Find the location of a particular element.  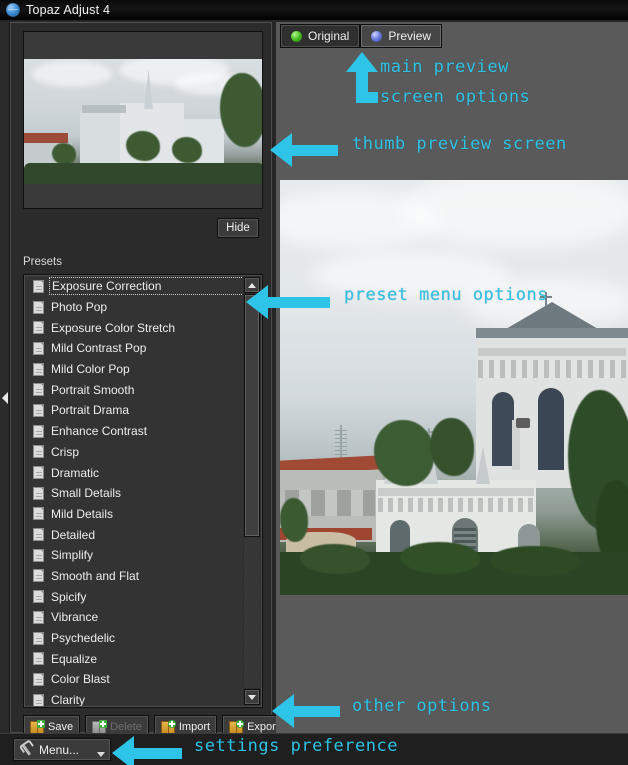

blue-status-dot-icon is located at coordinates (377, 36).